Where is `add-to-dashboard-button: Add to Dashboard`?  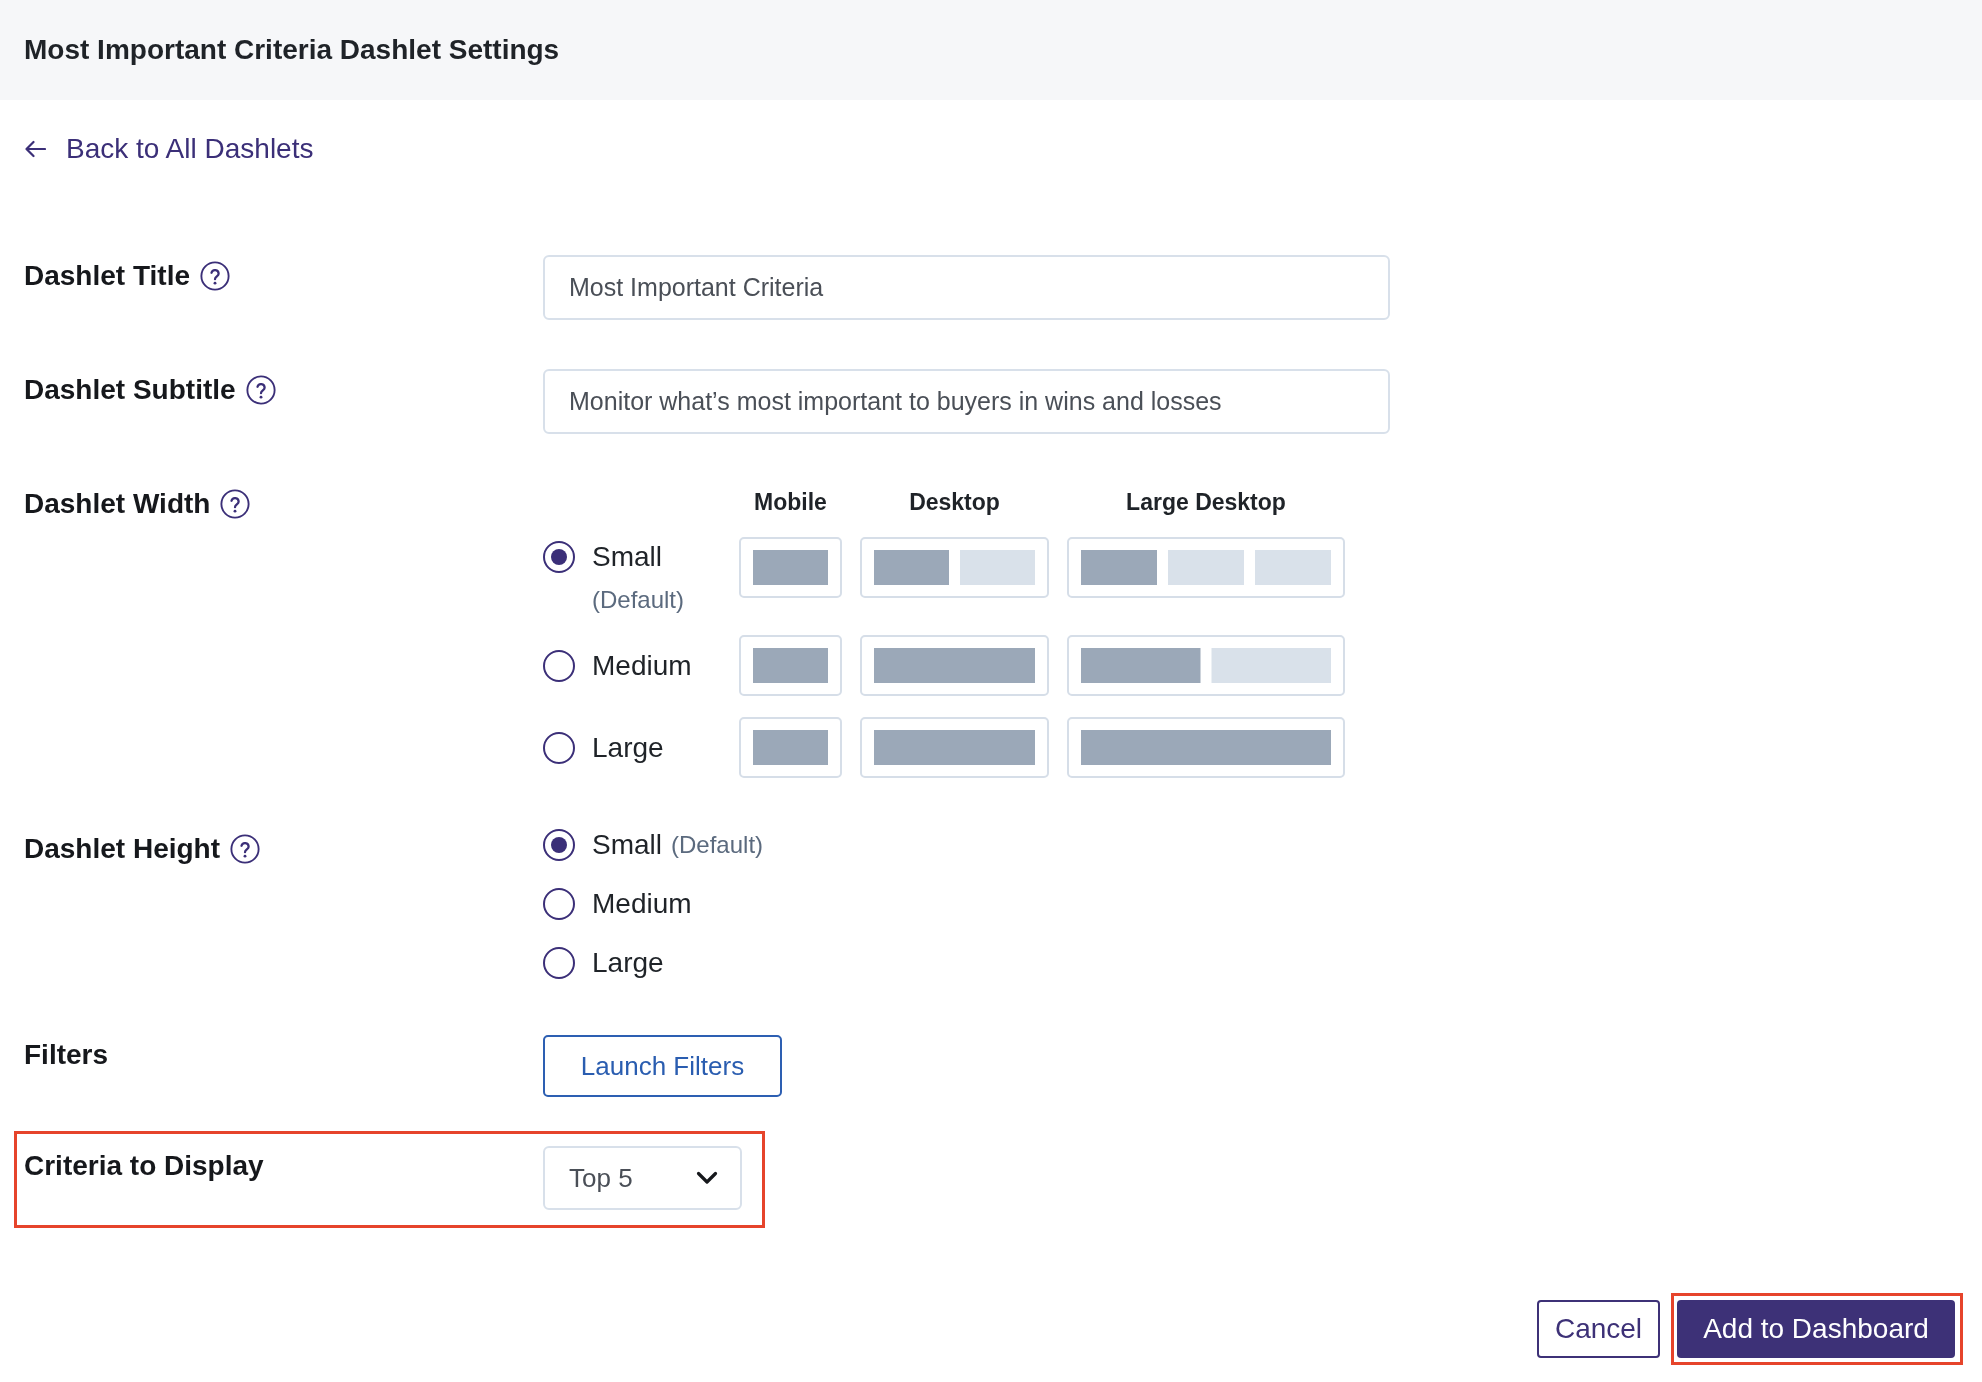
add-to-dashboard-button: Add to Dashboard is located at coordinates (1816, 1329).